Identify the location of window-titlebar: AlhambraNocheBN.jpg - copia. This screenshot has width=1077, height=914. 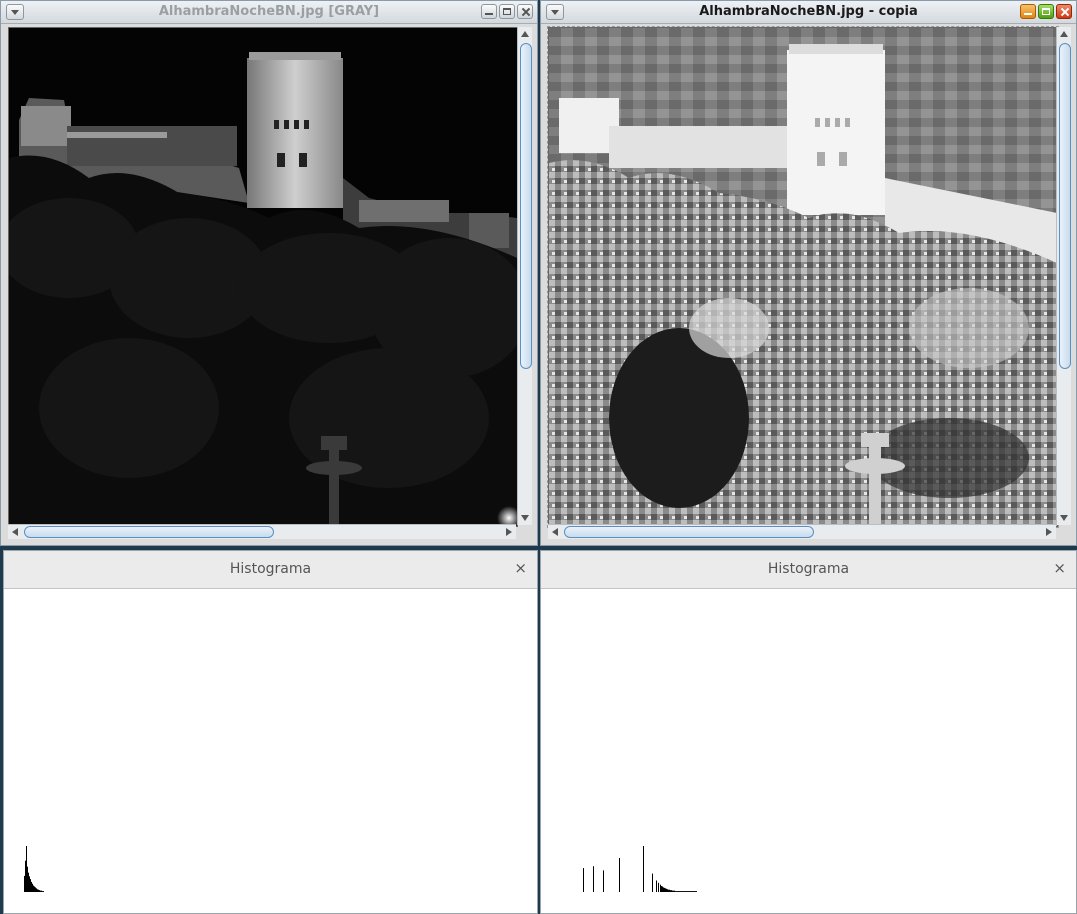
(808, 12).